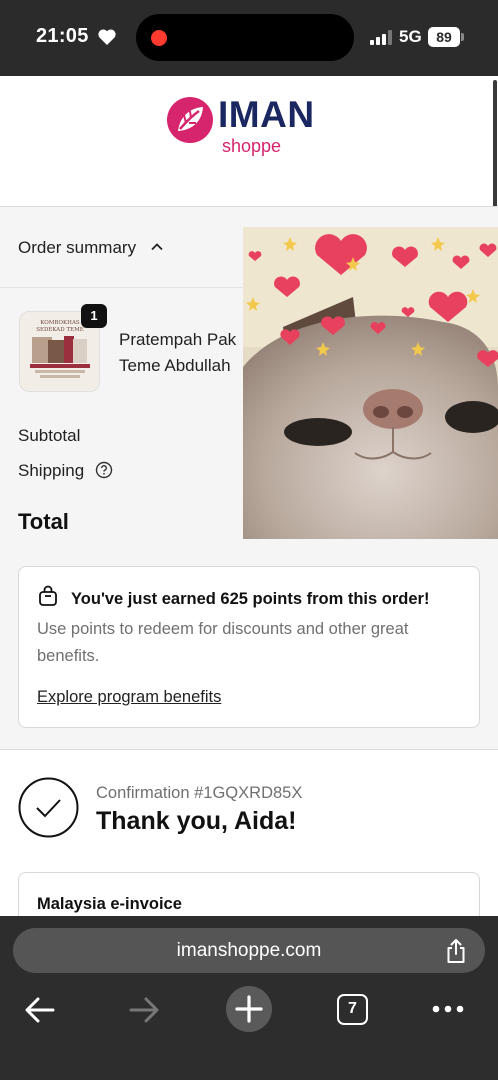 The width and height of the screenshot is (498, 1080). I want to click on quantity-badge: 1, so click(94, 316).